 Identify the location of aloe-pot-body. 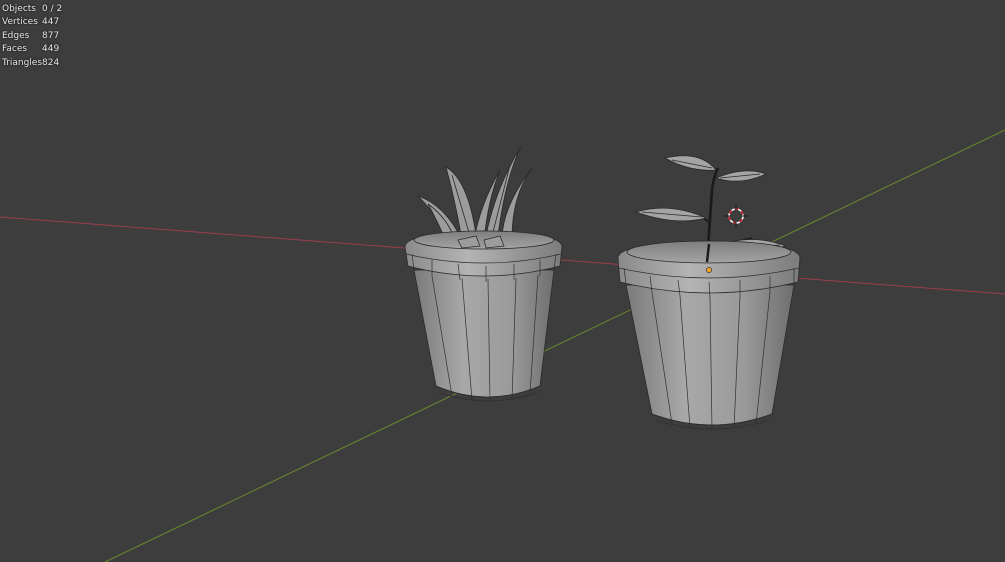
(484, 333).